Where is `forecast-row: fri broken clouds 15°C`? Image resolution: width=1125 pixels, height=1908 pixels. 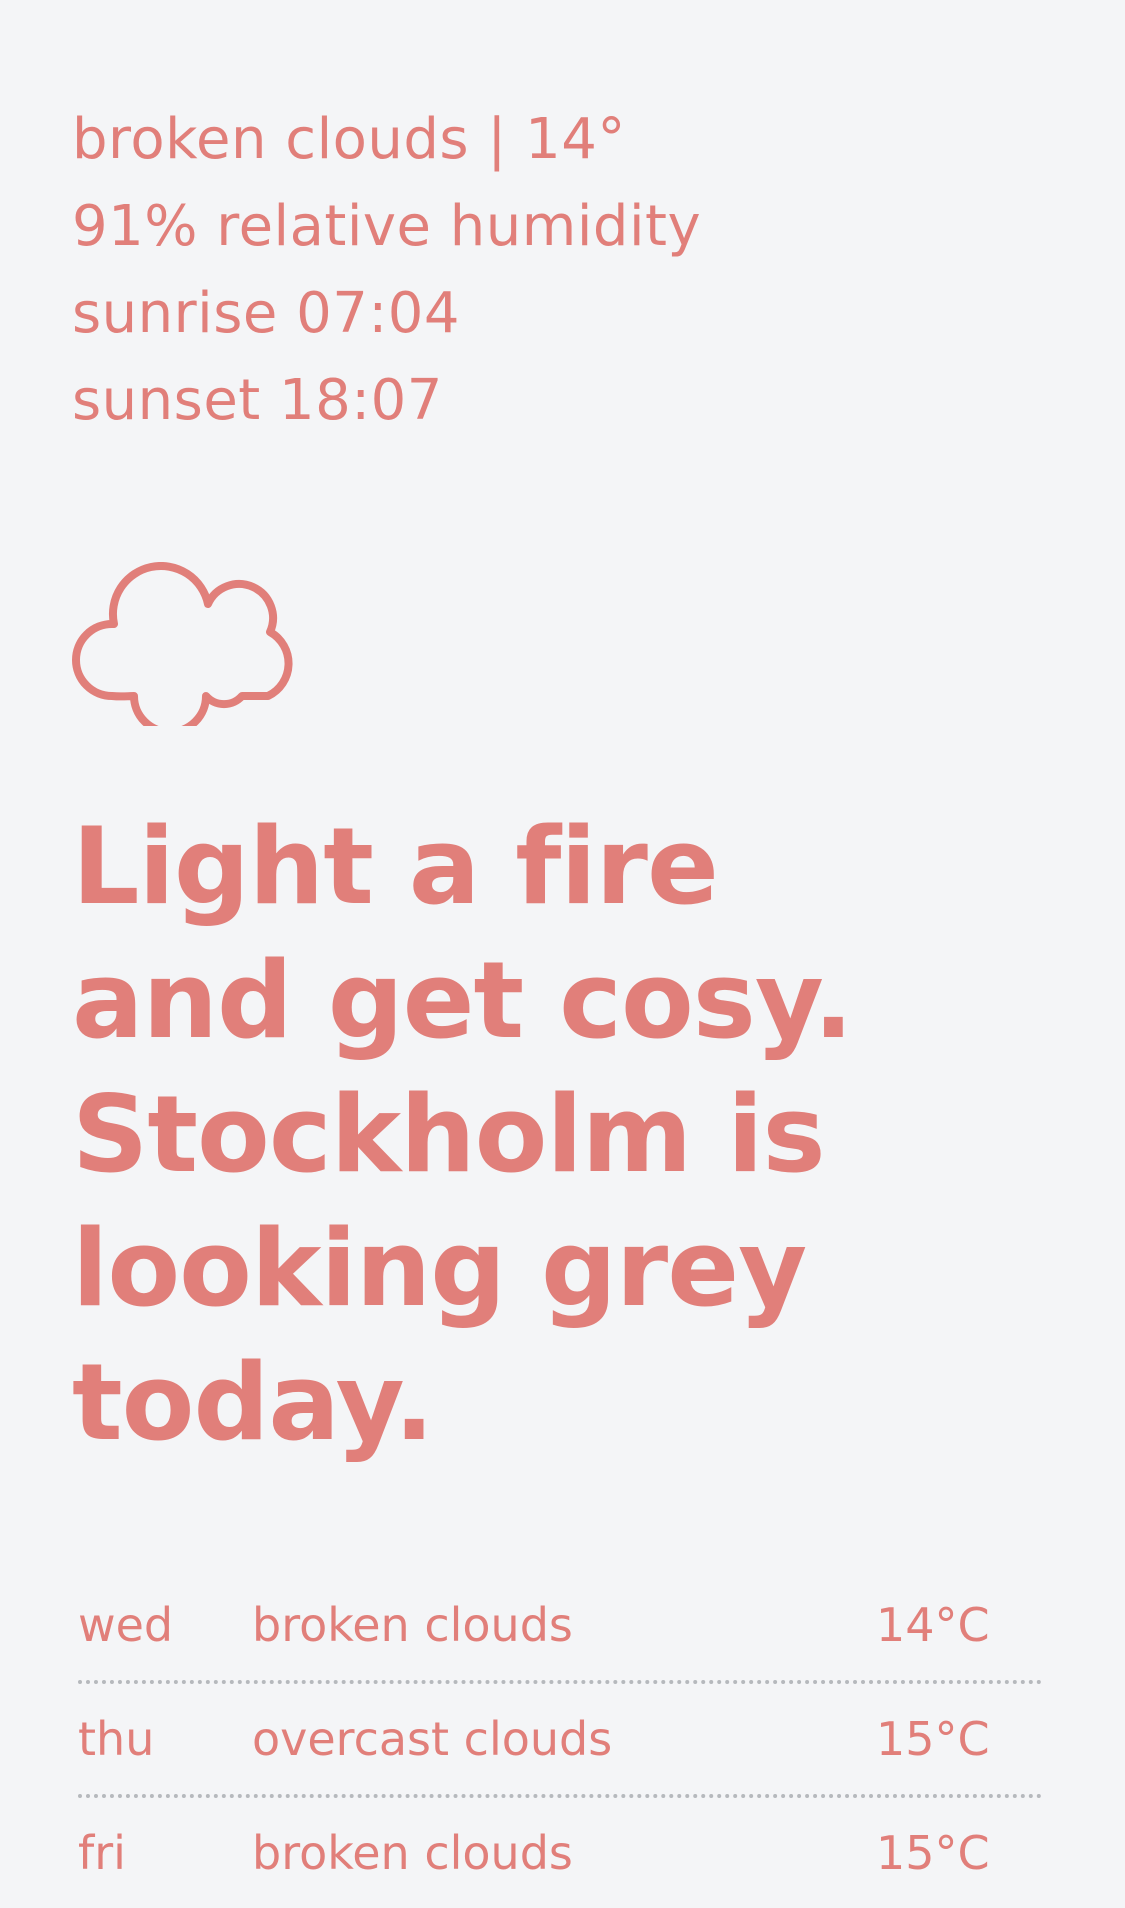
forecast-row: fri broken clouds 15°C is located at coordinates (560, 1851).